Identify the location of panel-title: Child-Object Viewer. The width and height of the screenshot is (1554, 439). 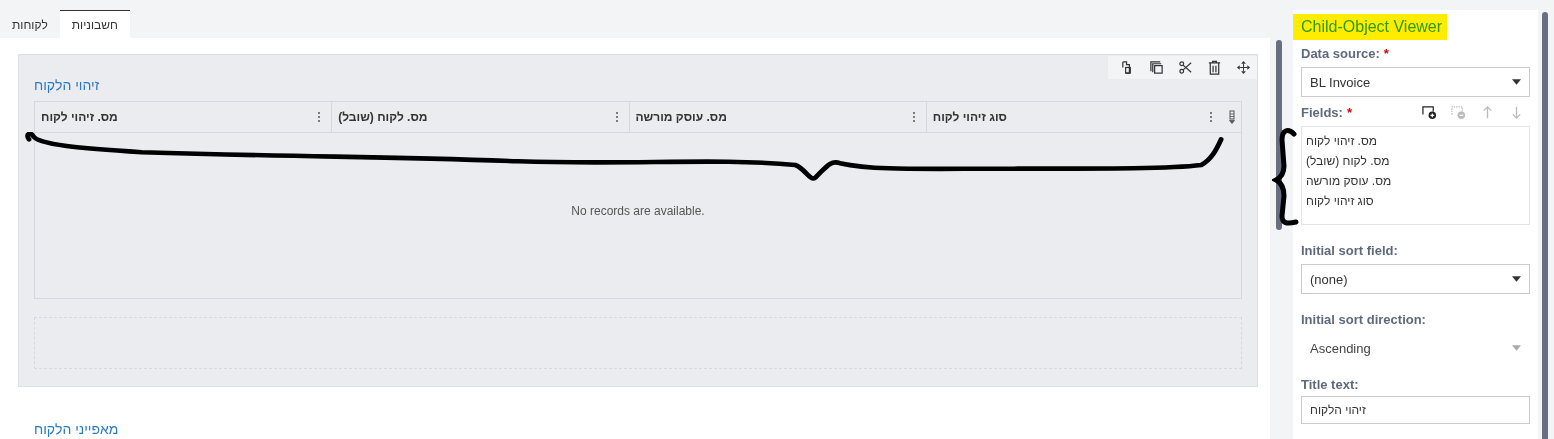
(1370, 27).